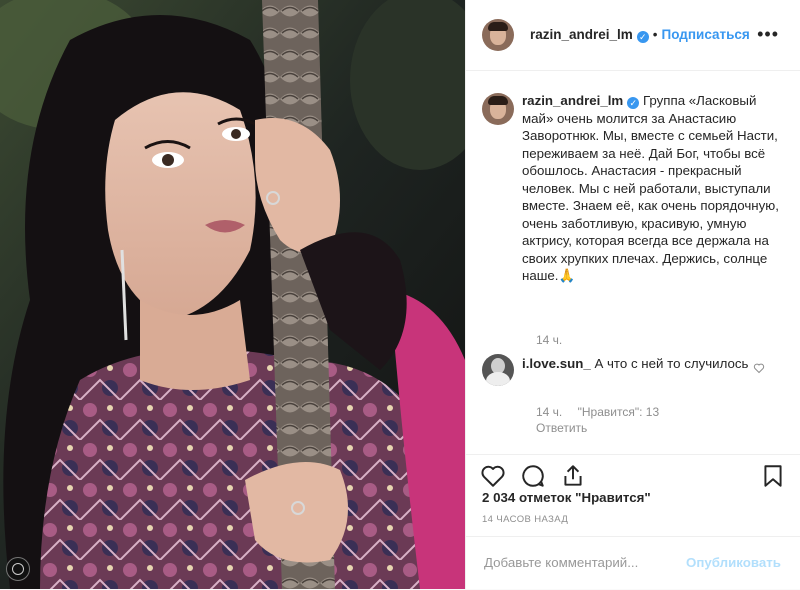 The height and width of the screenshot is (590, 800). I want to click on post-header: razin_andrei_lm ✓ • Подписаться •••, so click(633, 35).